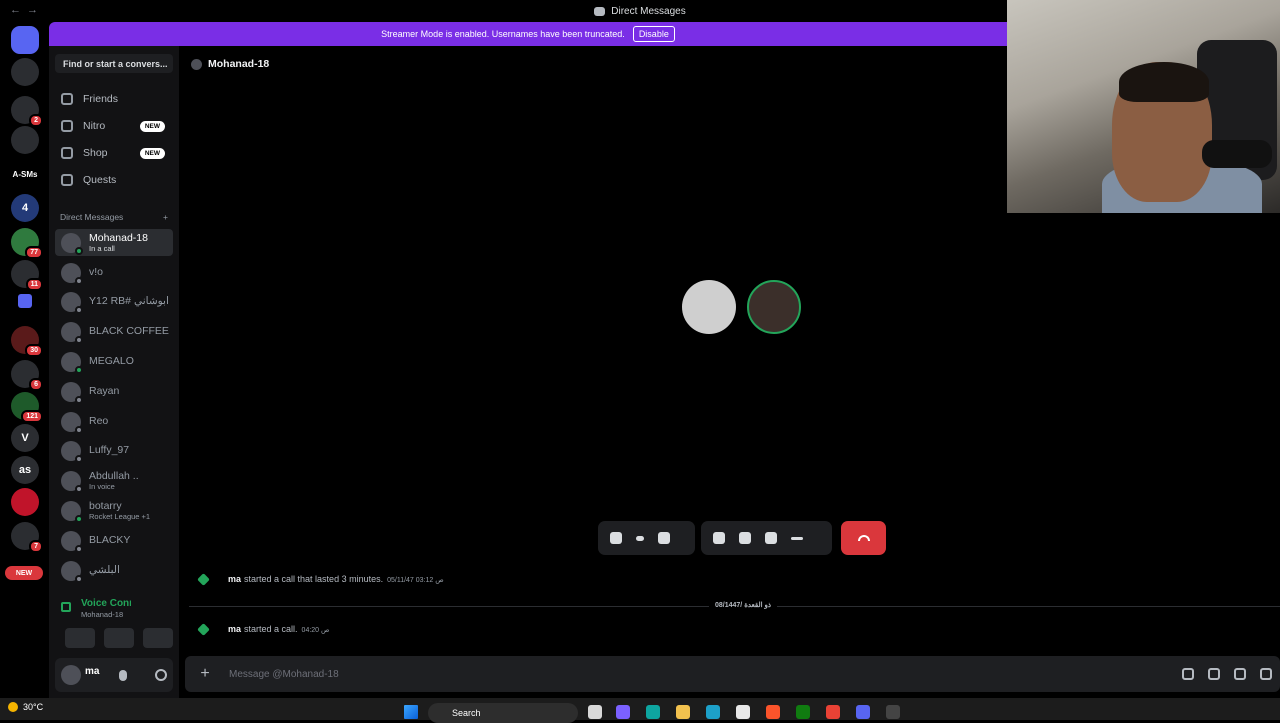 This screenshot has width=1280, height=723. Describe the element at coordinates (315, 630) in the screenshot. I see `message-time: 04:20 ص` at that location.